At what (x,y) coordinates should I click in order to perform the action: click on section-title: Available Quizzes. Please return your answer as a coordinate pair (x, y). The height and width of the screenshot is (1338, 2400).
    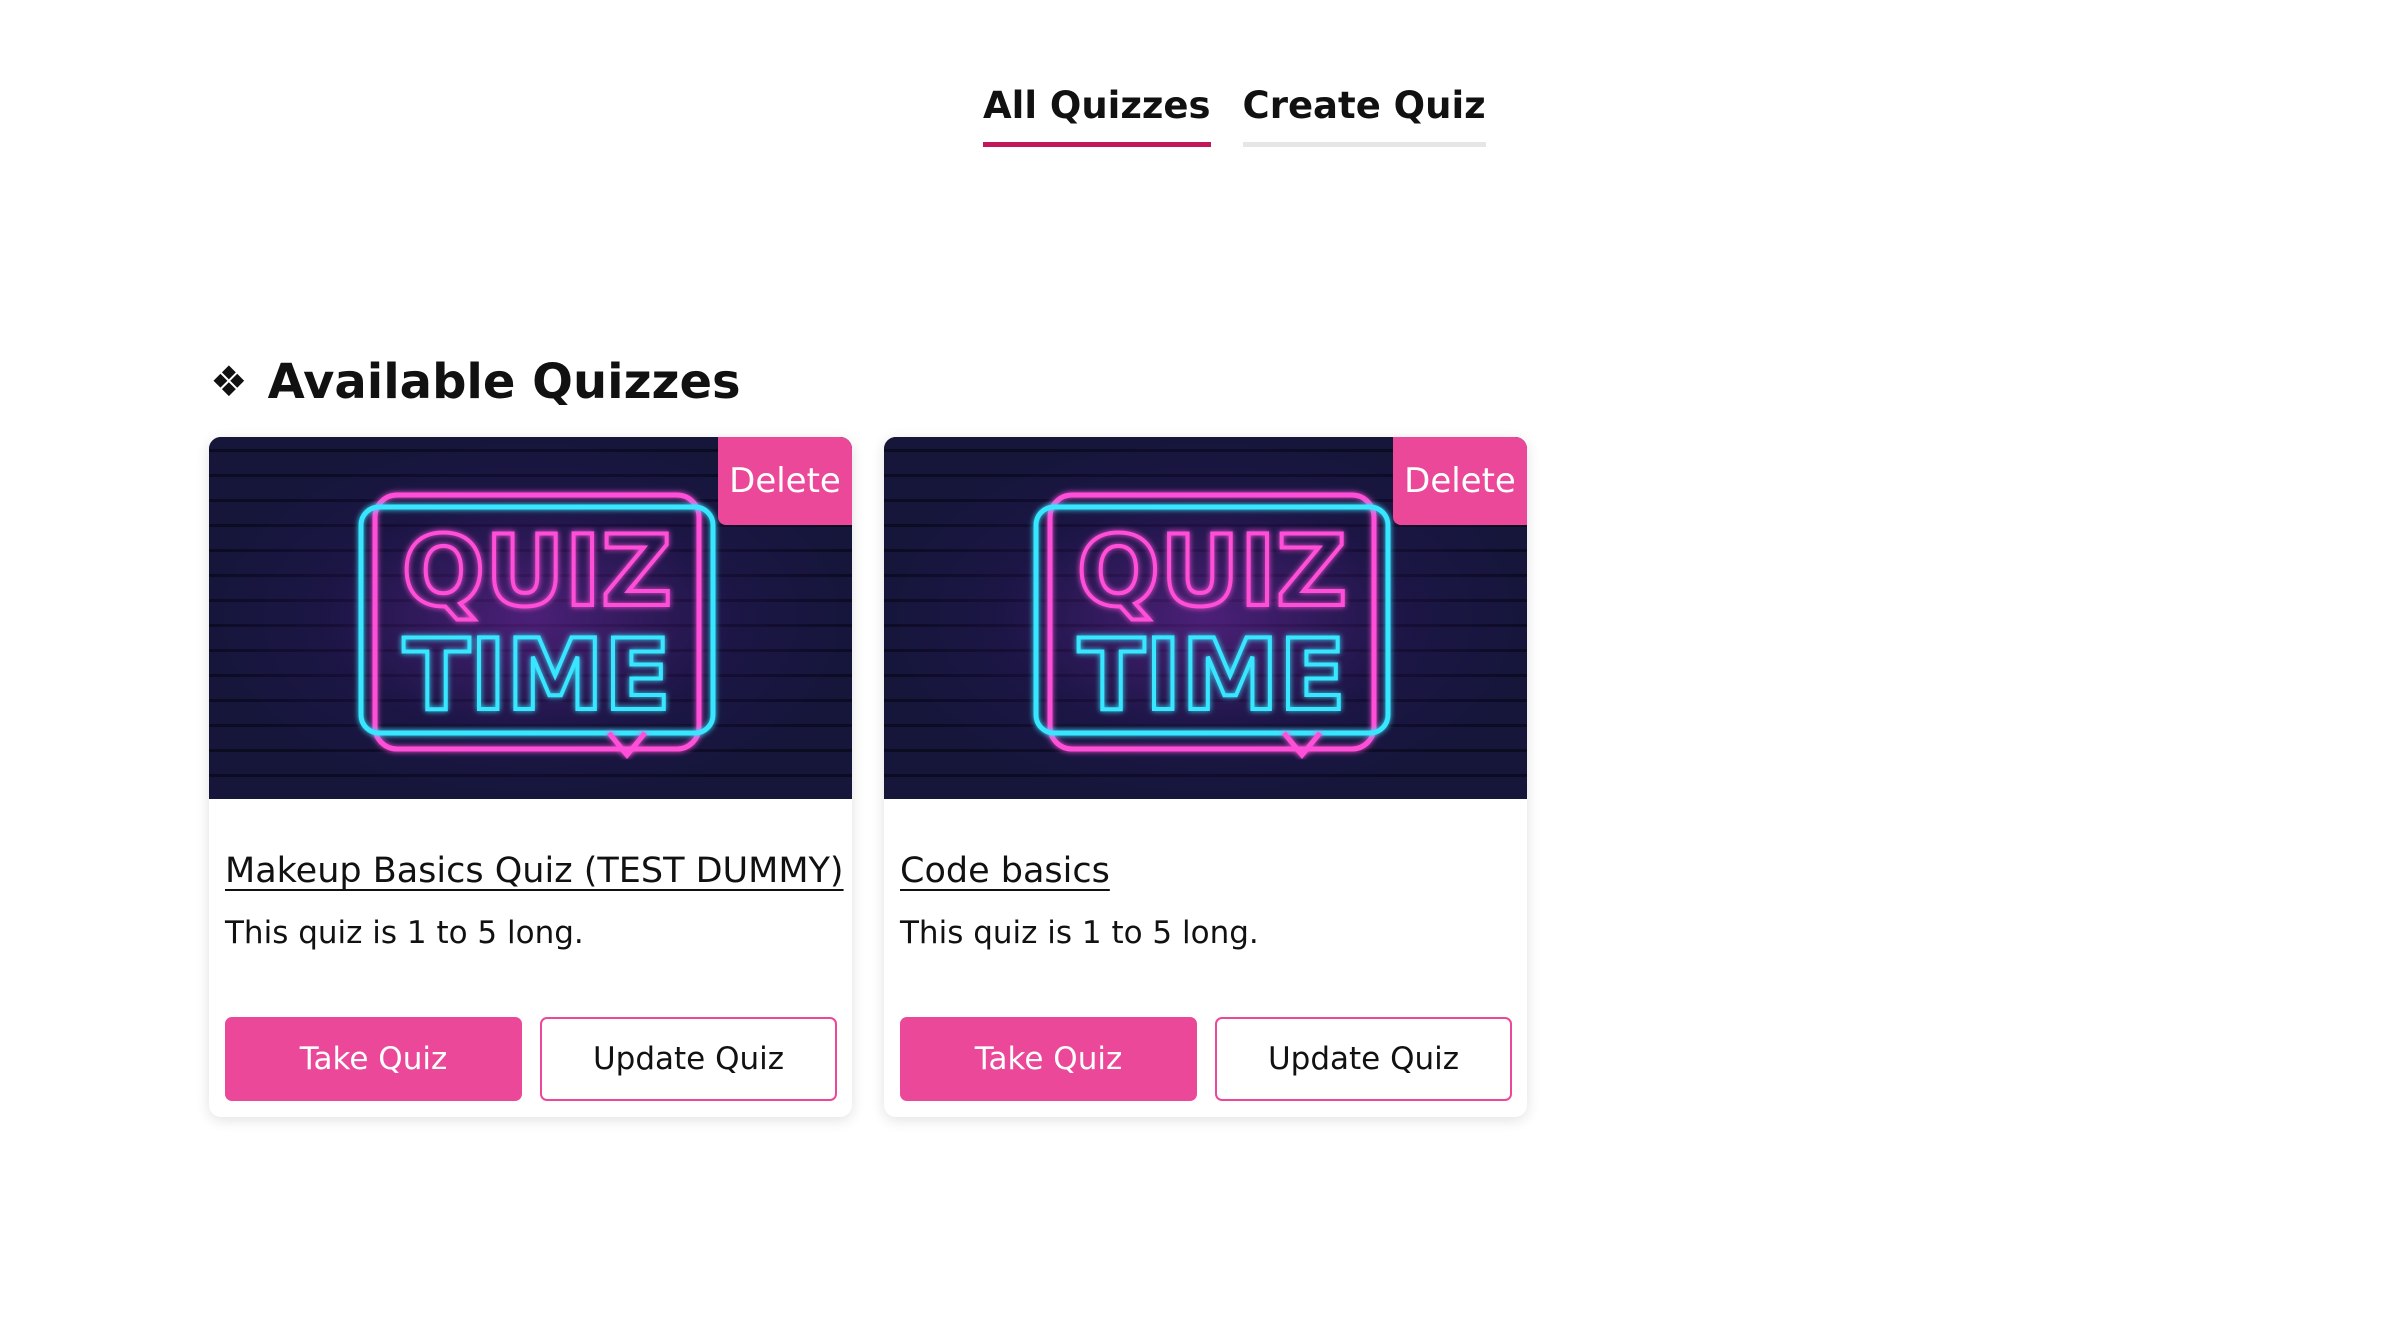
    Looking at the image, I should click on (504, 381).